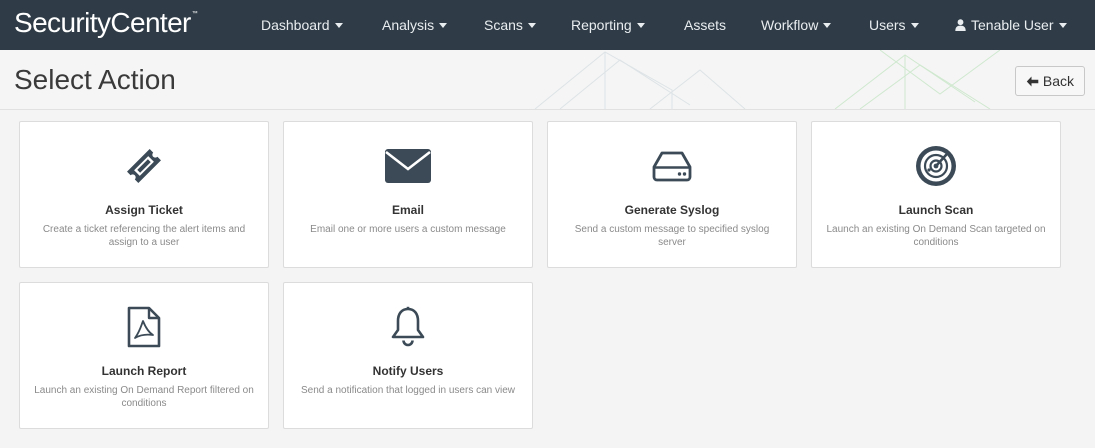  I want to click on brand-logo: SecurityCenter™, so click(106, 23).